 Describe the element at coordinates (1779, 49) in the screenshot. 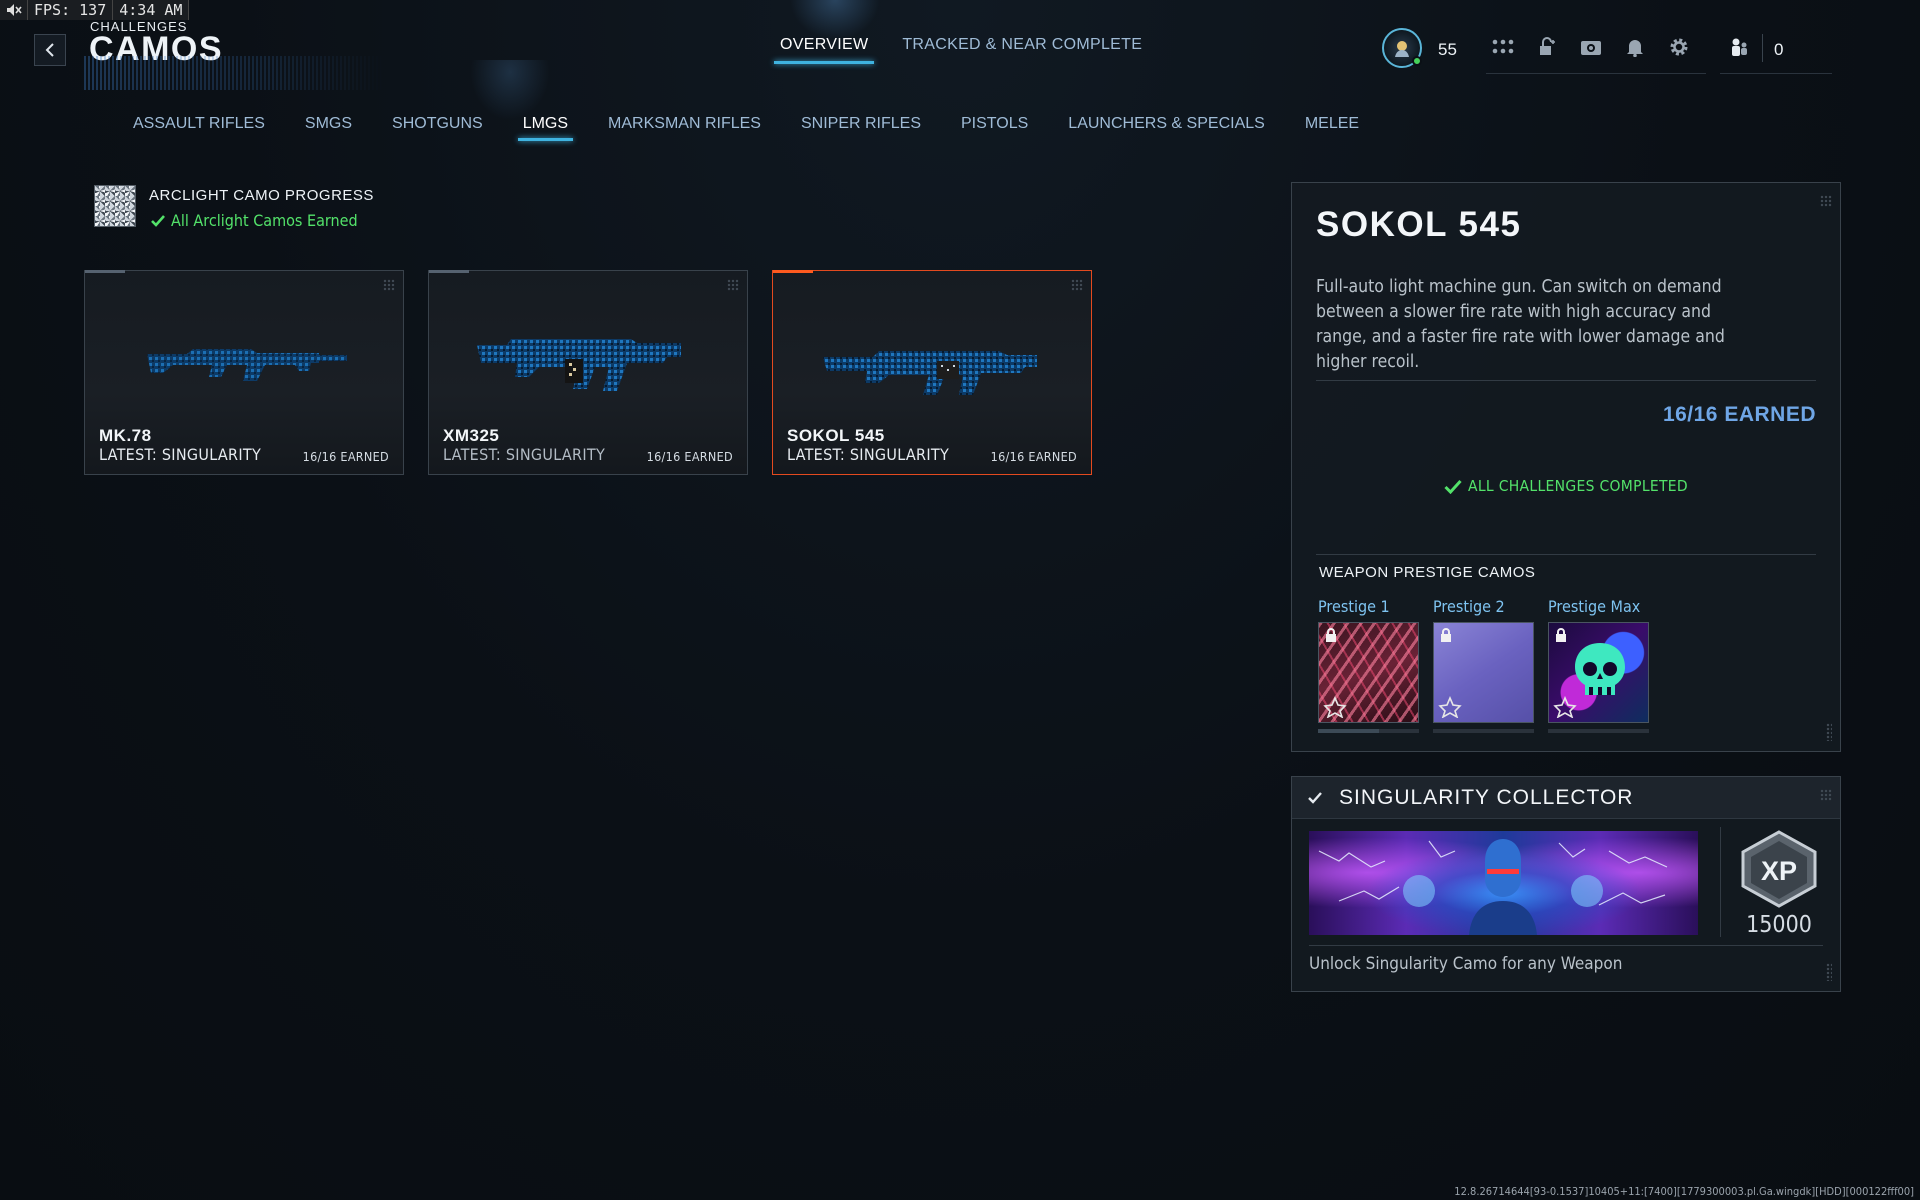

I see `party-count: 0` at that location.